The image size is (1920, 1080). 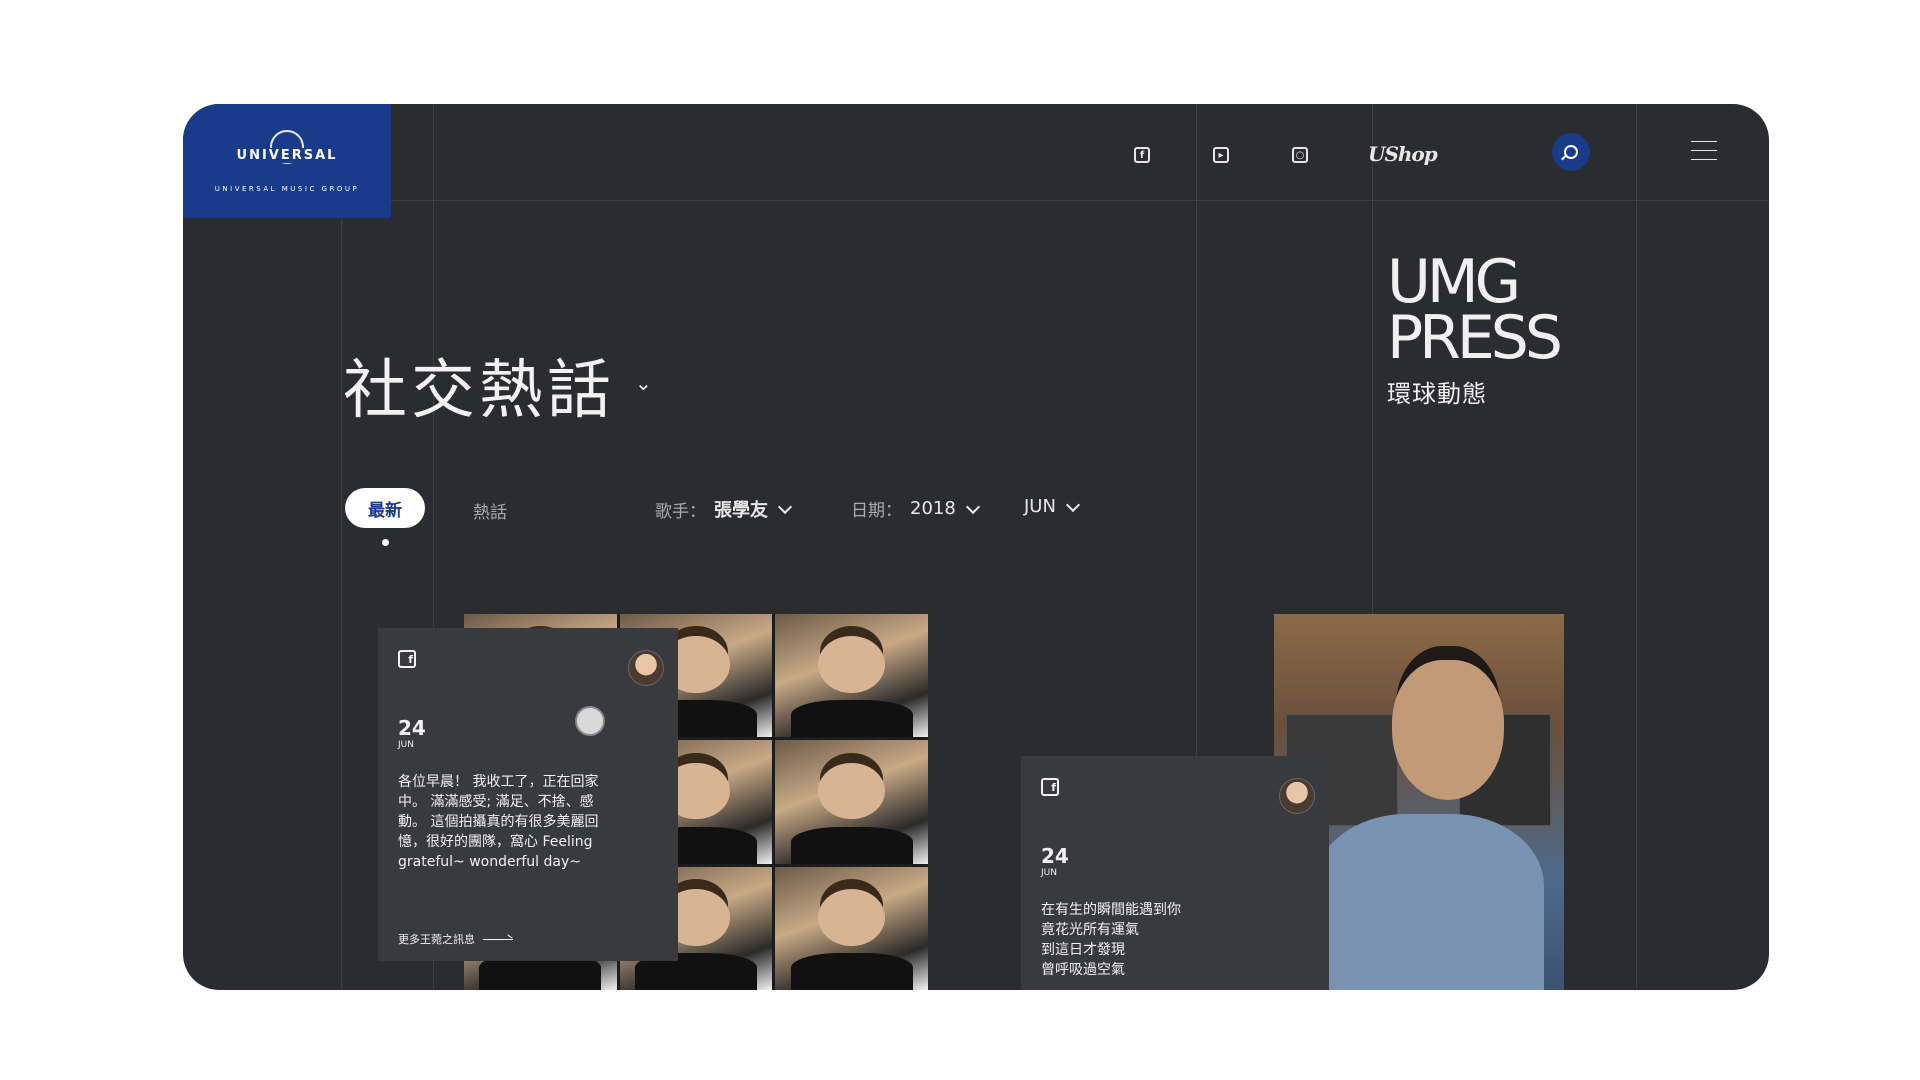 I want to click on tab-latest: 最新, so click(x=385, y=508).